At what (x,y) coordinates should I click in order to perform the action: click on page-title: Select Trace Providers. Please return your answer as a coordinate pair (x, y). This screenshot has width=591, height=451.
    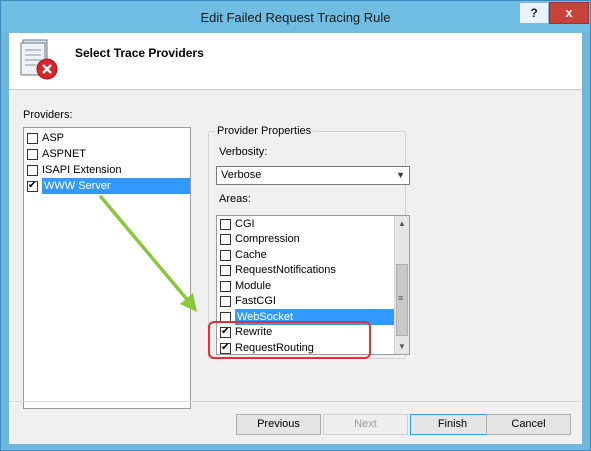
    Looking at the image, I should click on (139, 53).